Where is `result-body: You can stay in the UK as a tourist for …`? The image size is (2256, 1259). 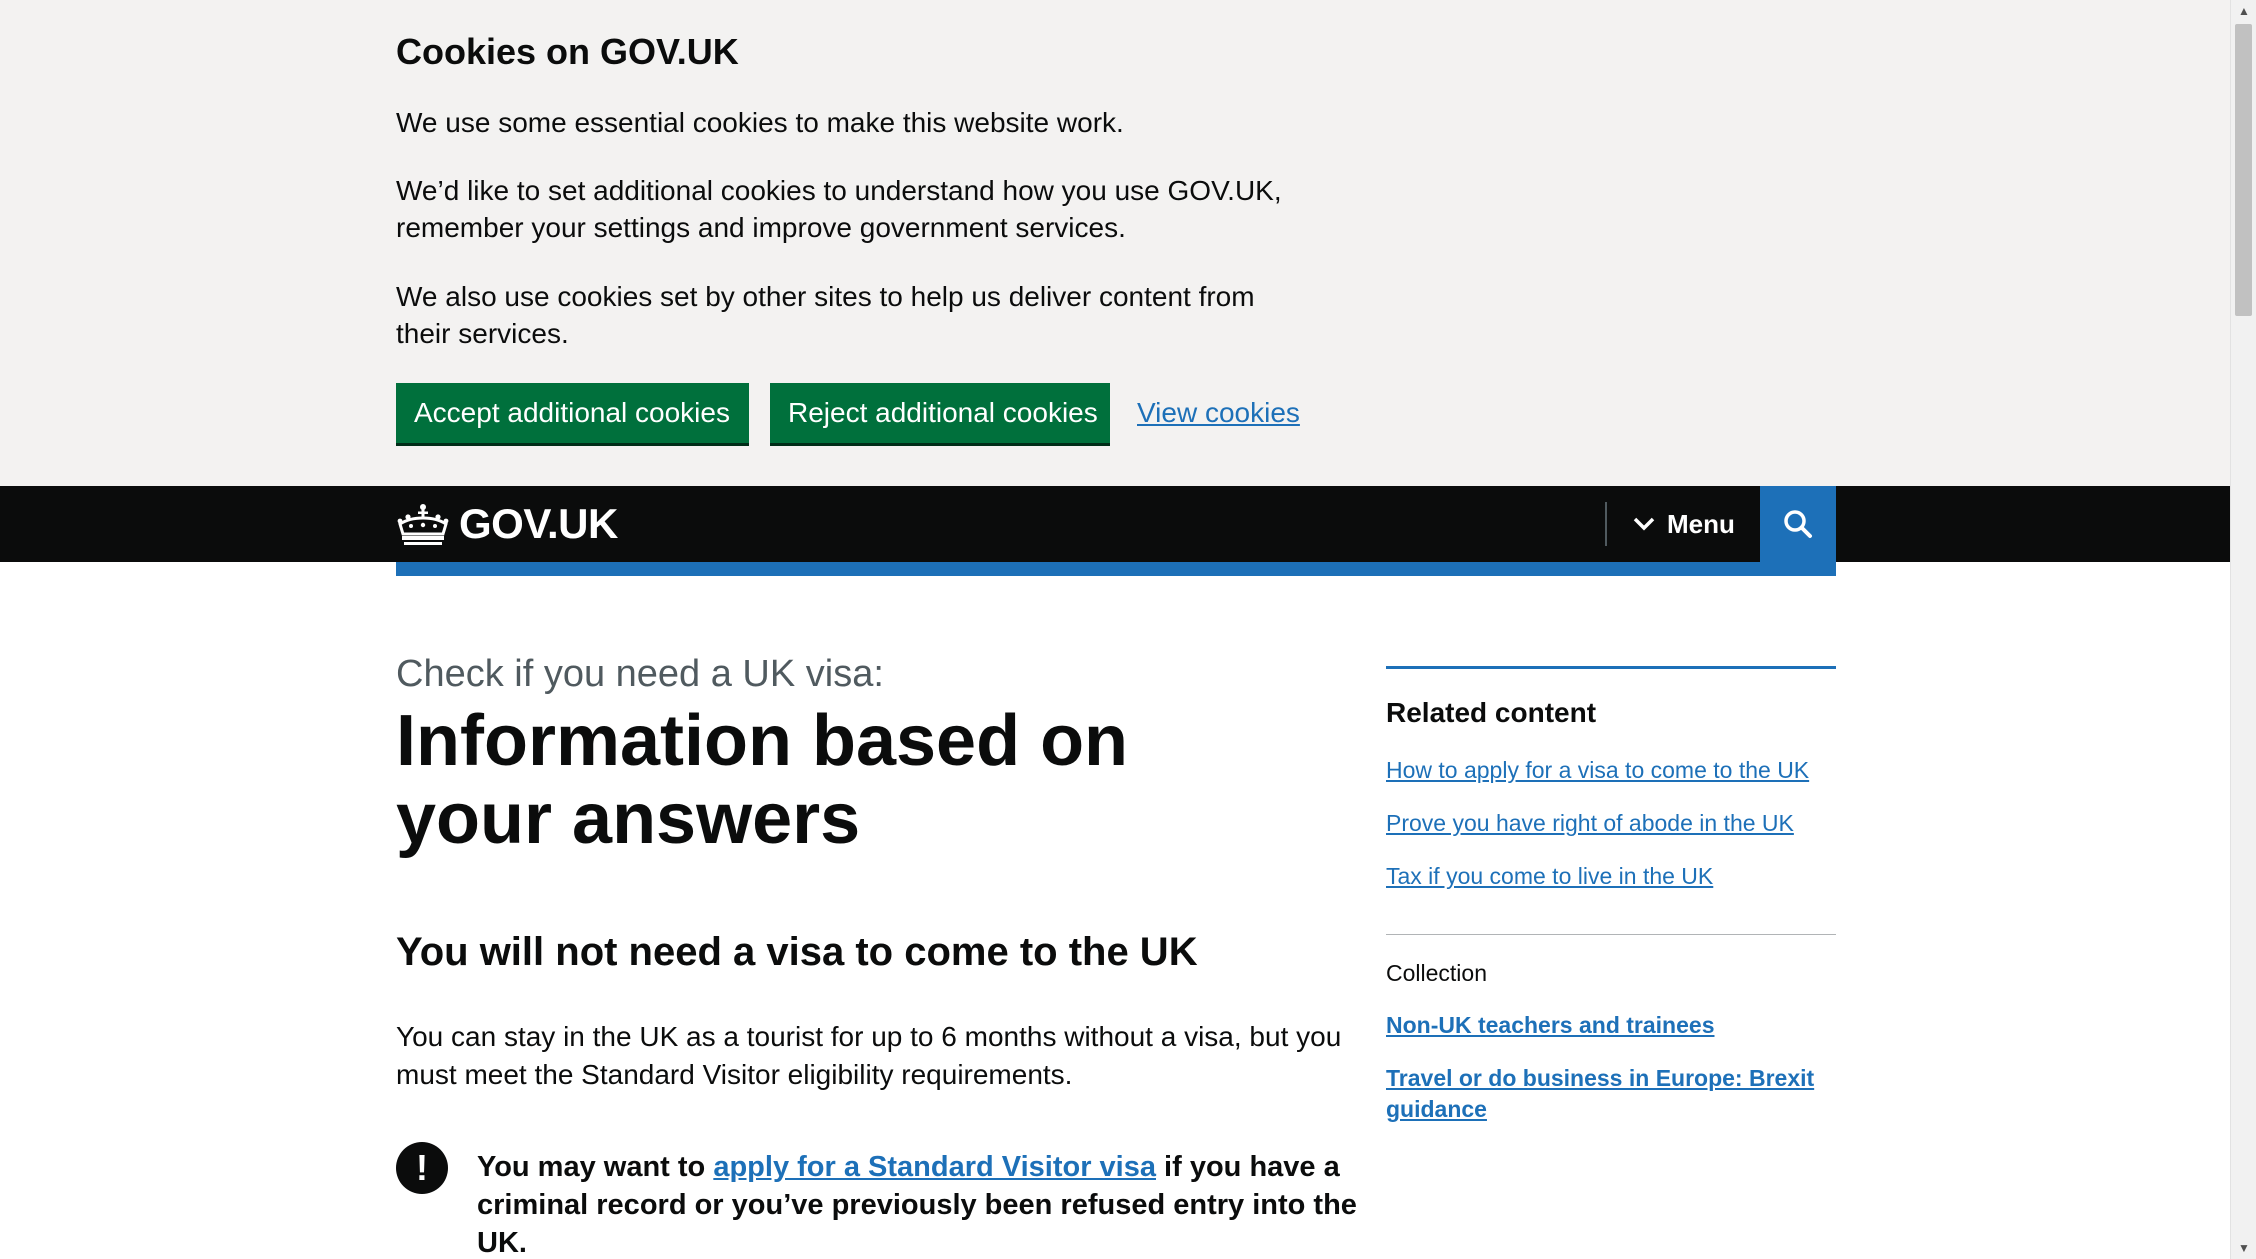 result-body: You can stay in the UK as a tourist for … is located at coordinates (869, 1055).